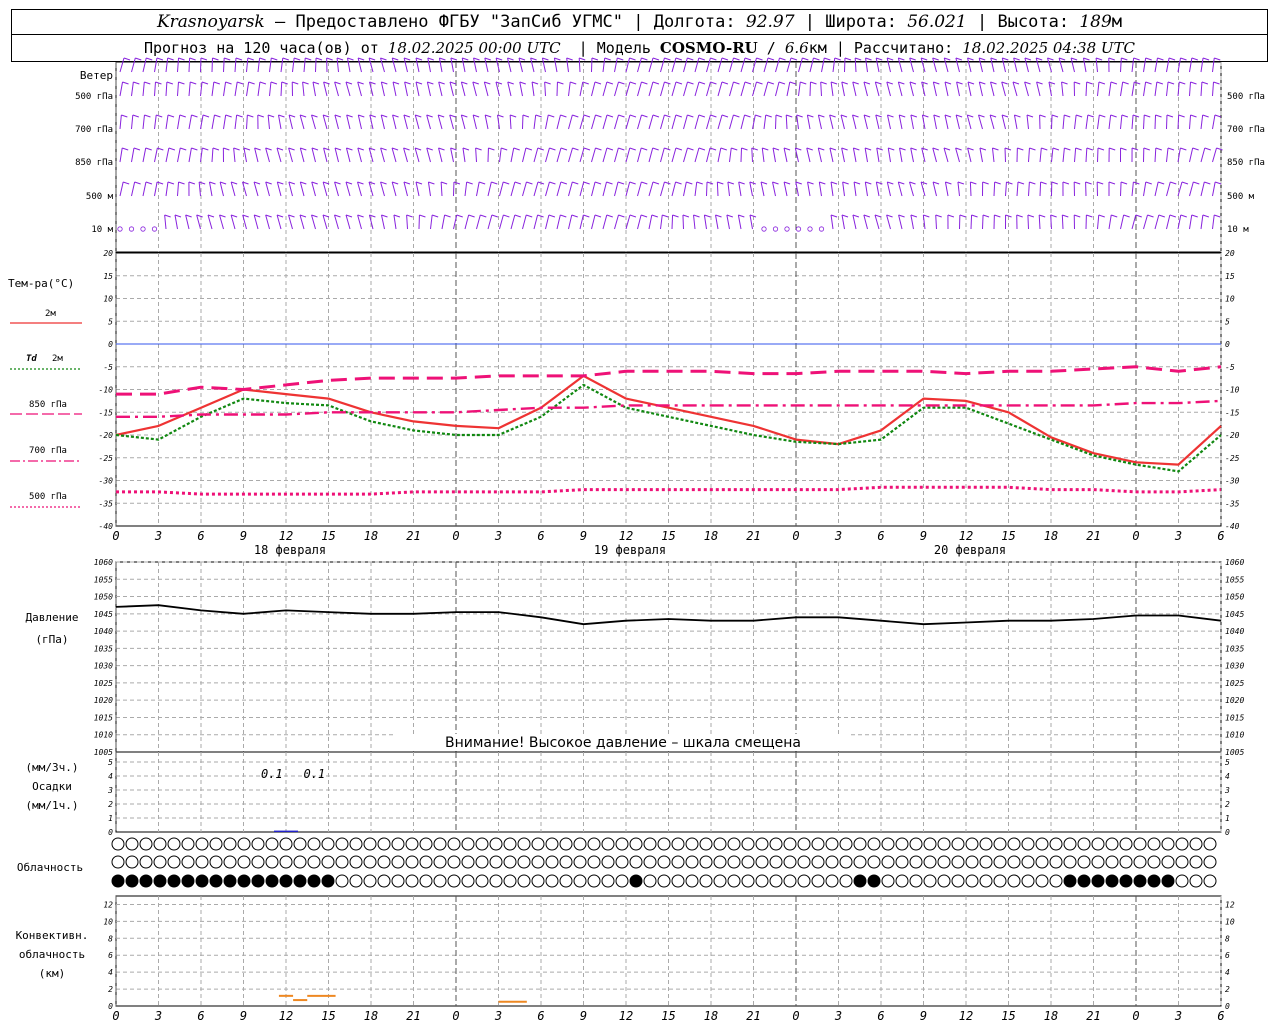 The width and height of the screenshot is (1280, 1024). I want to click on y-tick-label-left: 1020, so click(103, 700).